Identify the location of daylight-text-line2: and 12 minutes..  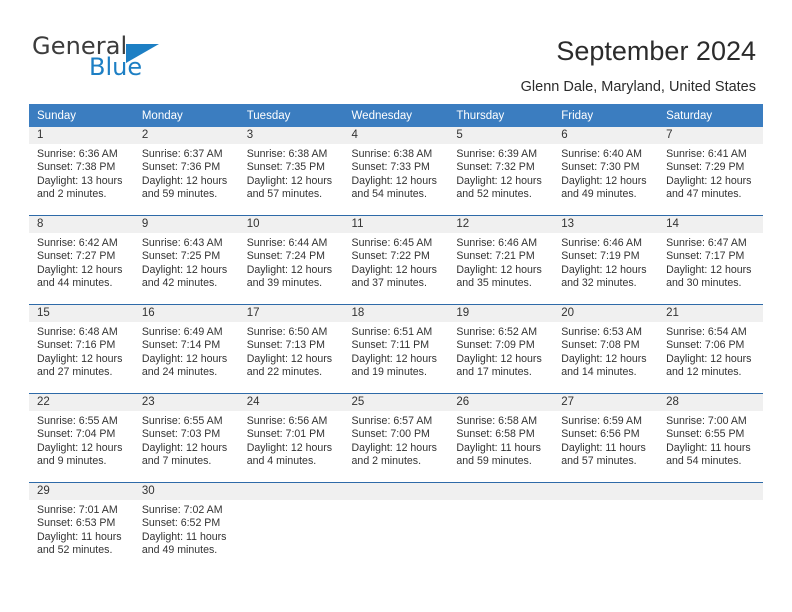
(704, 372).